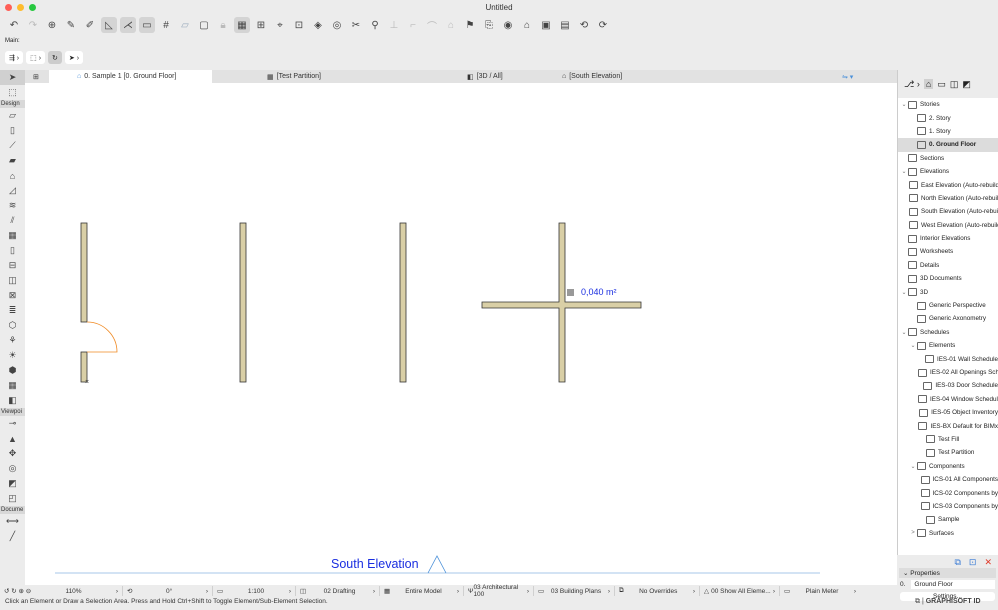  What do you see at coordinates (12, 235) in the screenshot?
I see `curtain-wall-tool: ▦` at bounding box center [12, 235].